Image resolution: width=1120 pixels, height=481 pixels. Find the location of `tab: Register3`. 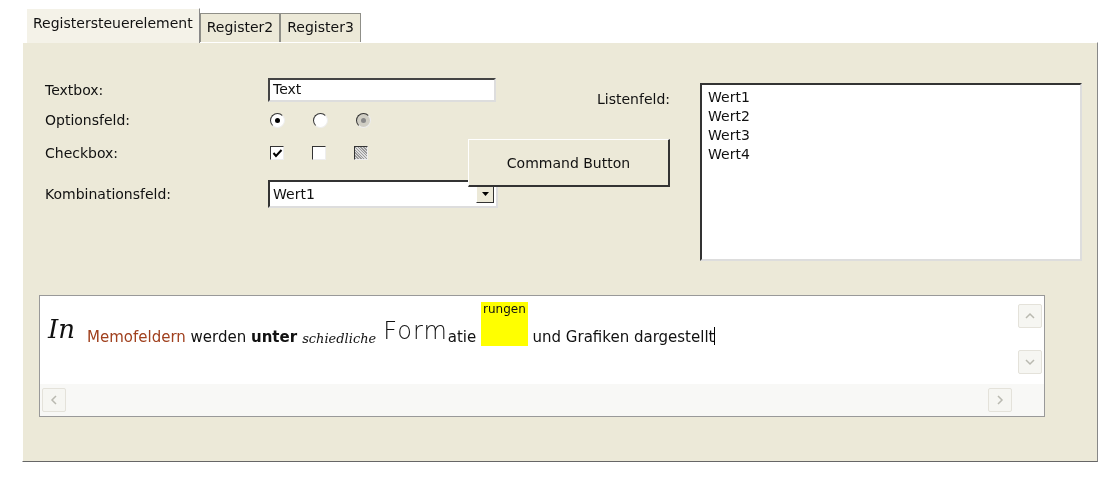

tab: Register3 is located at coordinates (320, 27).